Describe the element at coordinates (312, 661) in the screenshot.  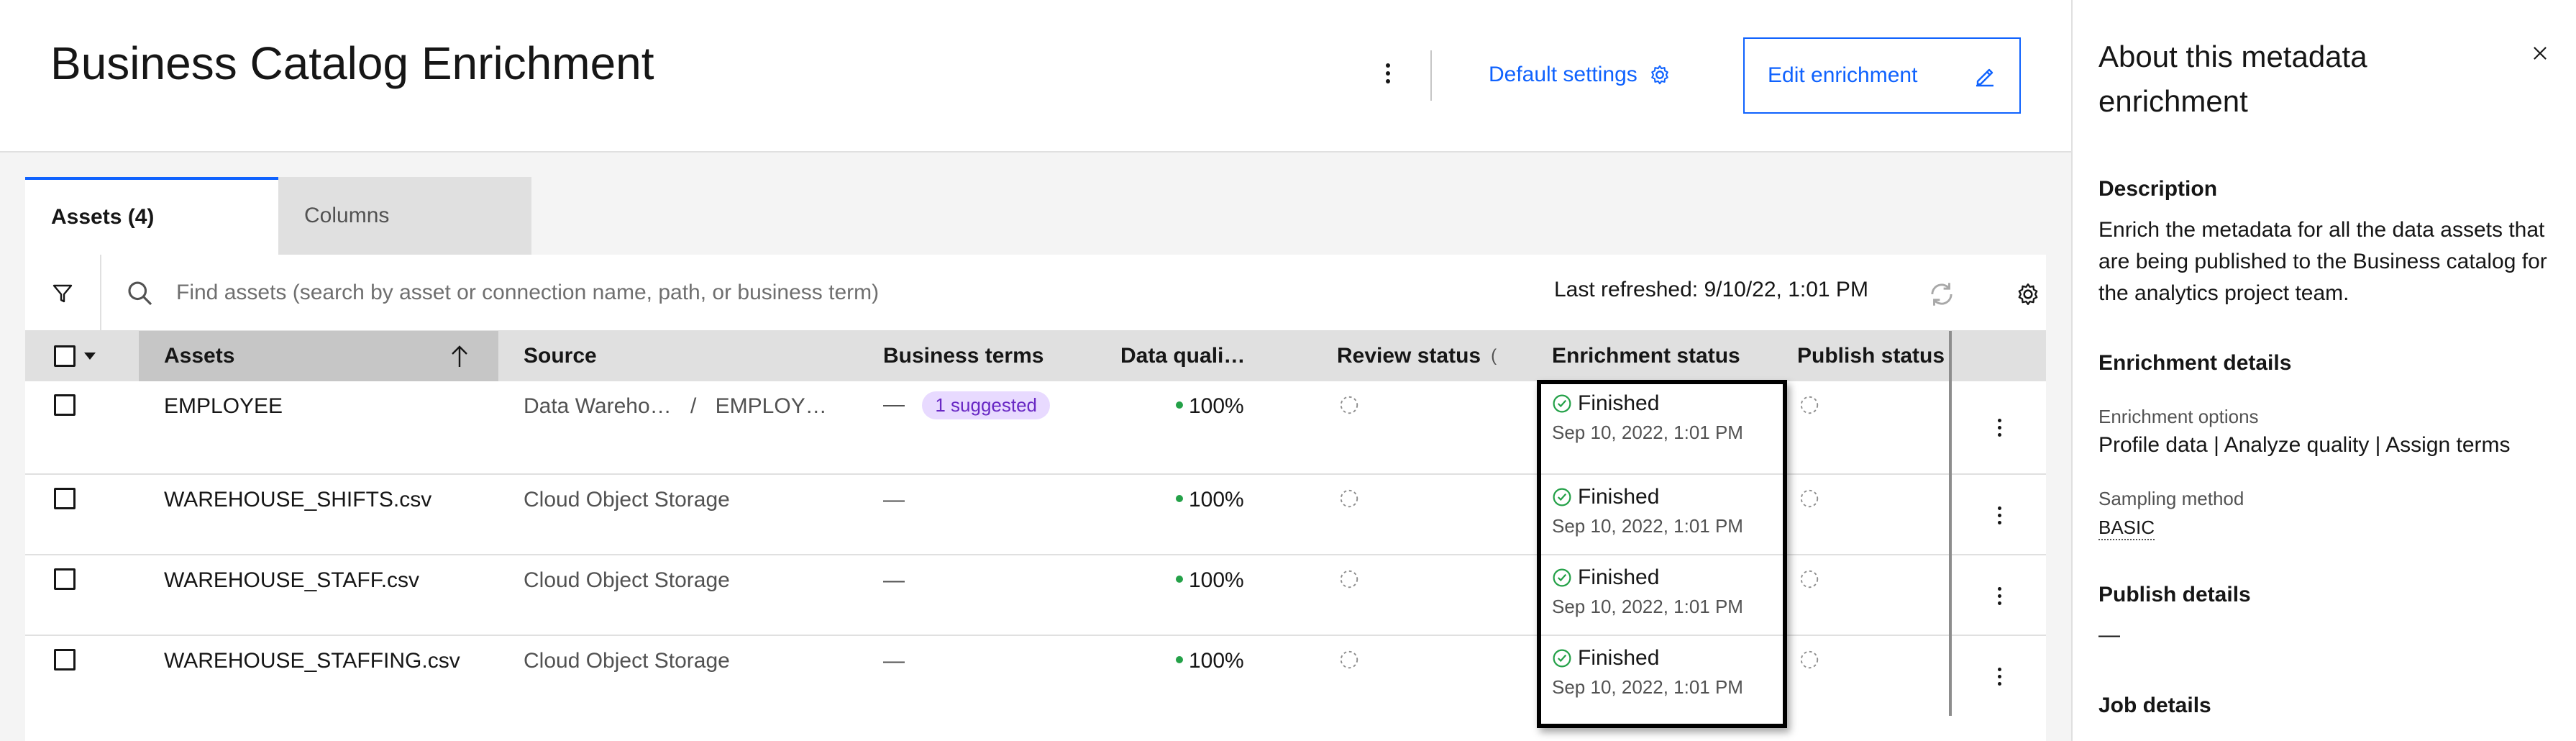
I see `asset-name: WAREHOUSE_STAFFING.csv` at that location.